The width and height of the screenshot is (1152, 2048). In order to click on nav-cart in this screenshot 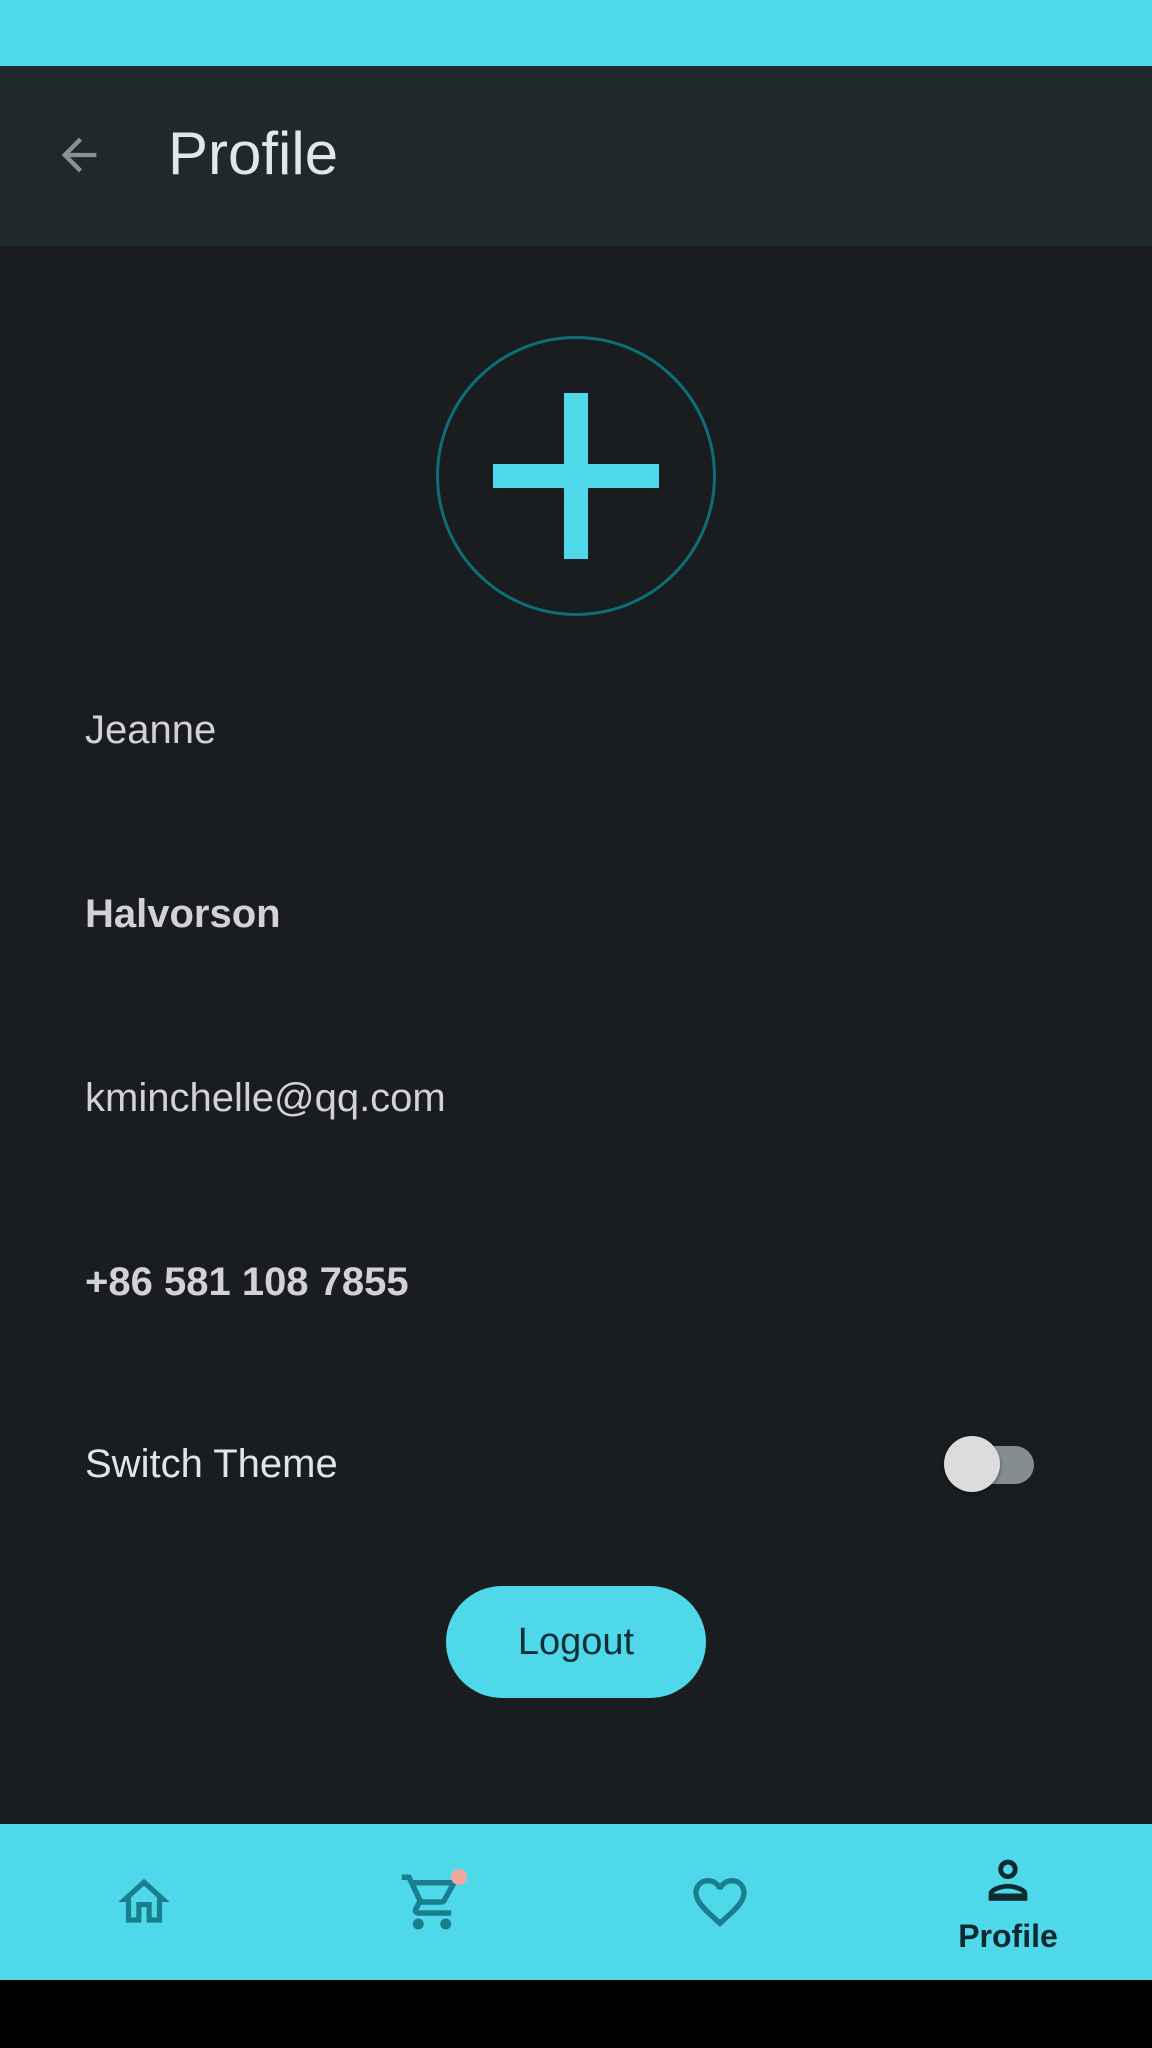, I will do `click(432, 1902)`.